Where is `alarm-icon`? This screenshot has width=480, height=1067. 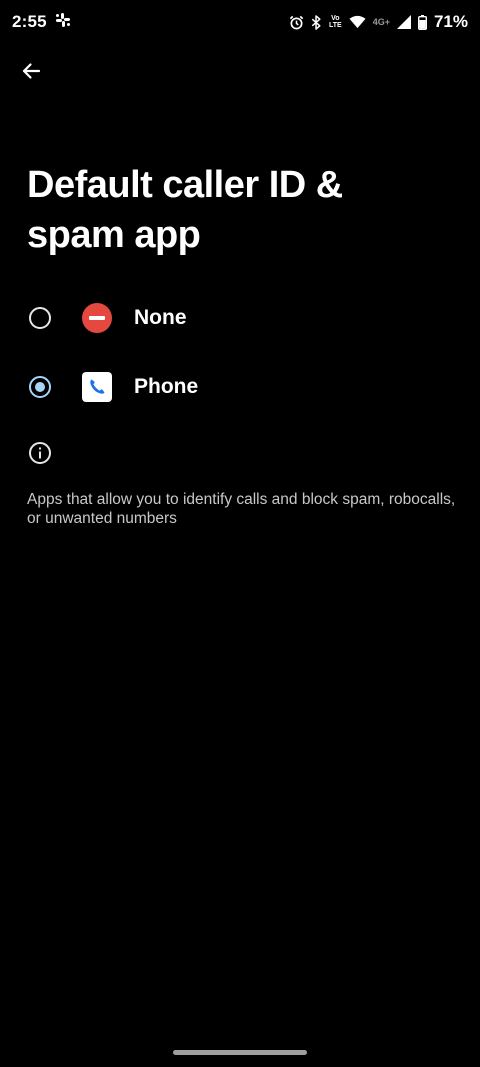 alarm-icon is located at coordinates (296, 22).